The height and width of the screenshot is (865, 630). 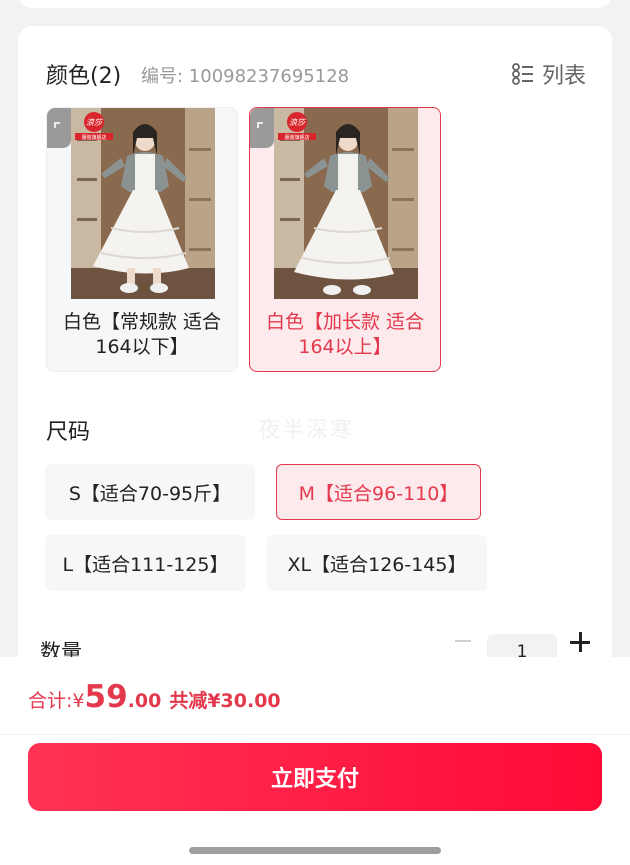 I want to click on pay-now-button: 立即支付, so click(x=315, y=777).